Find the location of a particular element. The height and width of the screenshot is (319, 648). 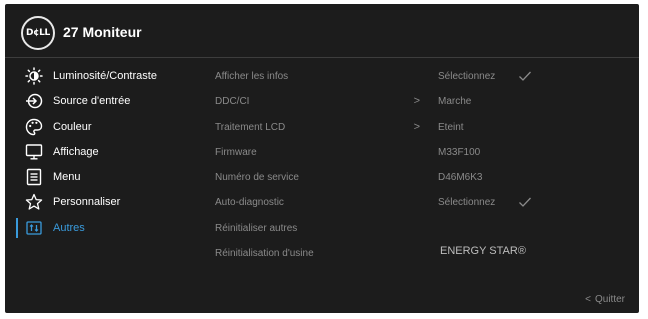

setting-firmware: Firmware is located at coordinates (322, 152).